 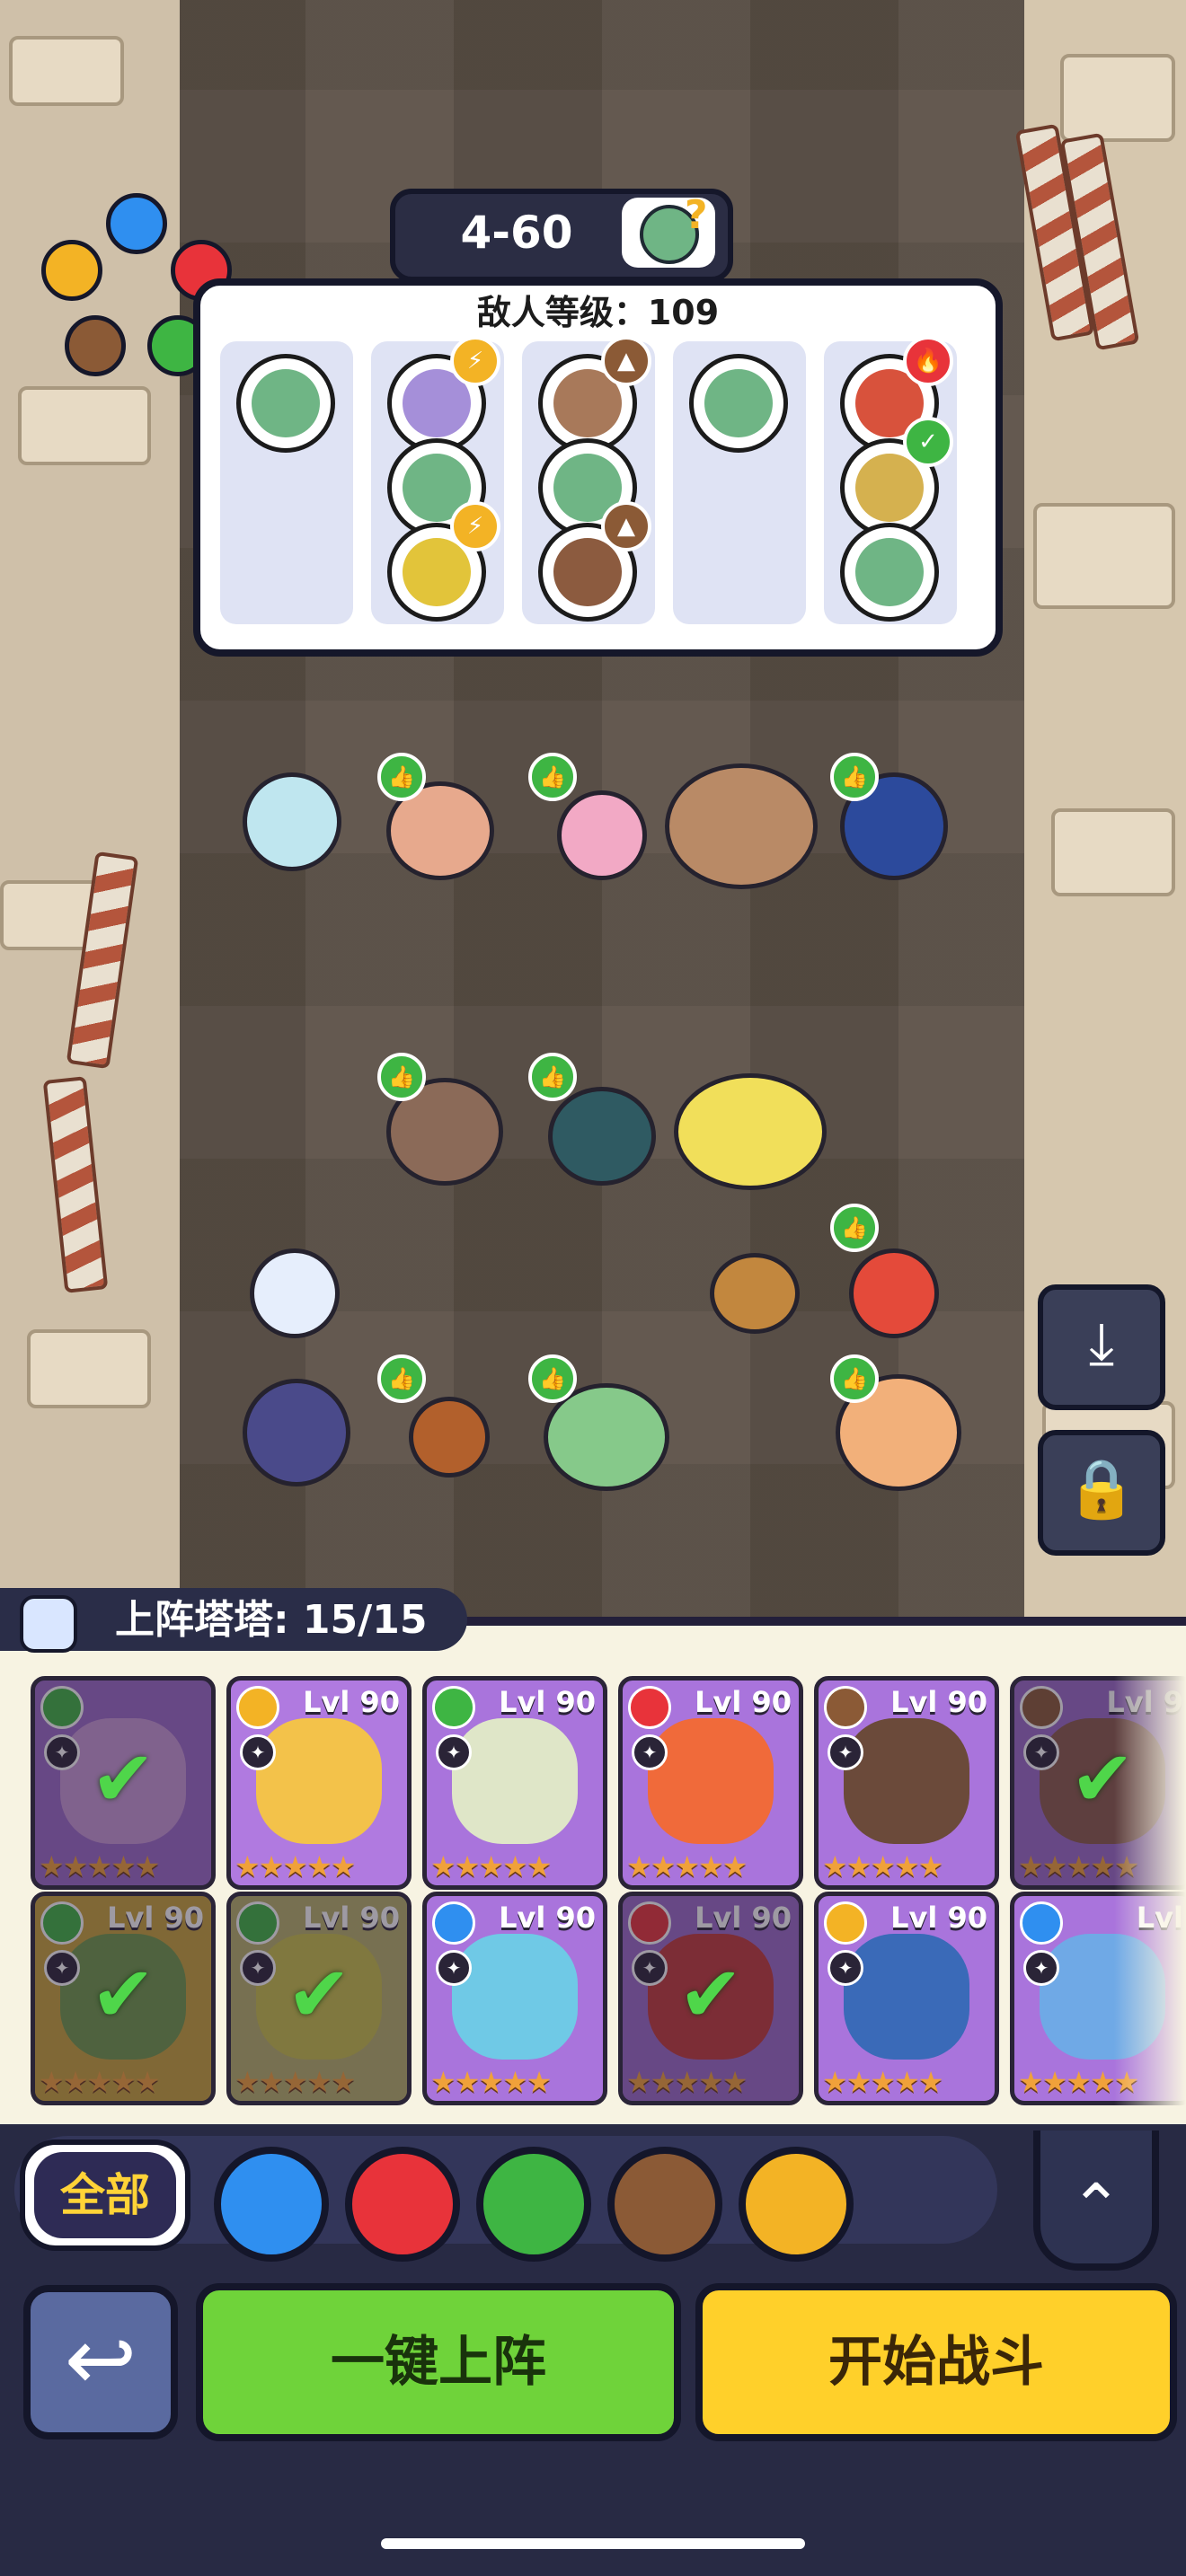 What do you see at coordinates (668, 230) in the screenshot?
I see `wave-info-icon: ?` at bounding box center [668, 230].